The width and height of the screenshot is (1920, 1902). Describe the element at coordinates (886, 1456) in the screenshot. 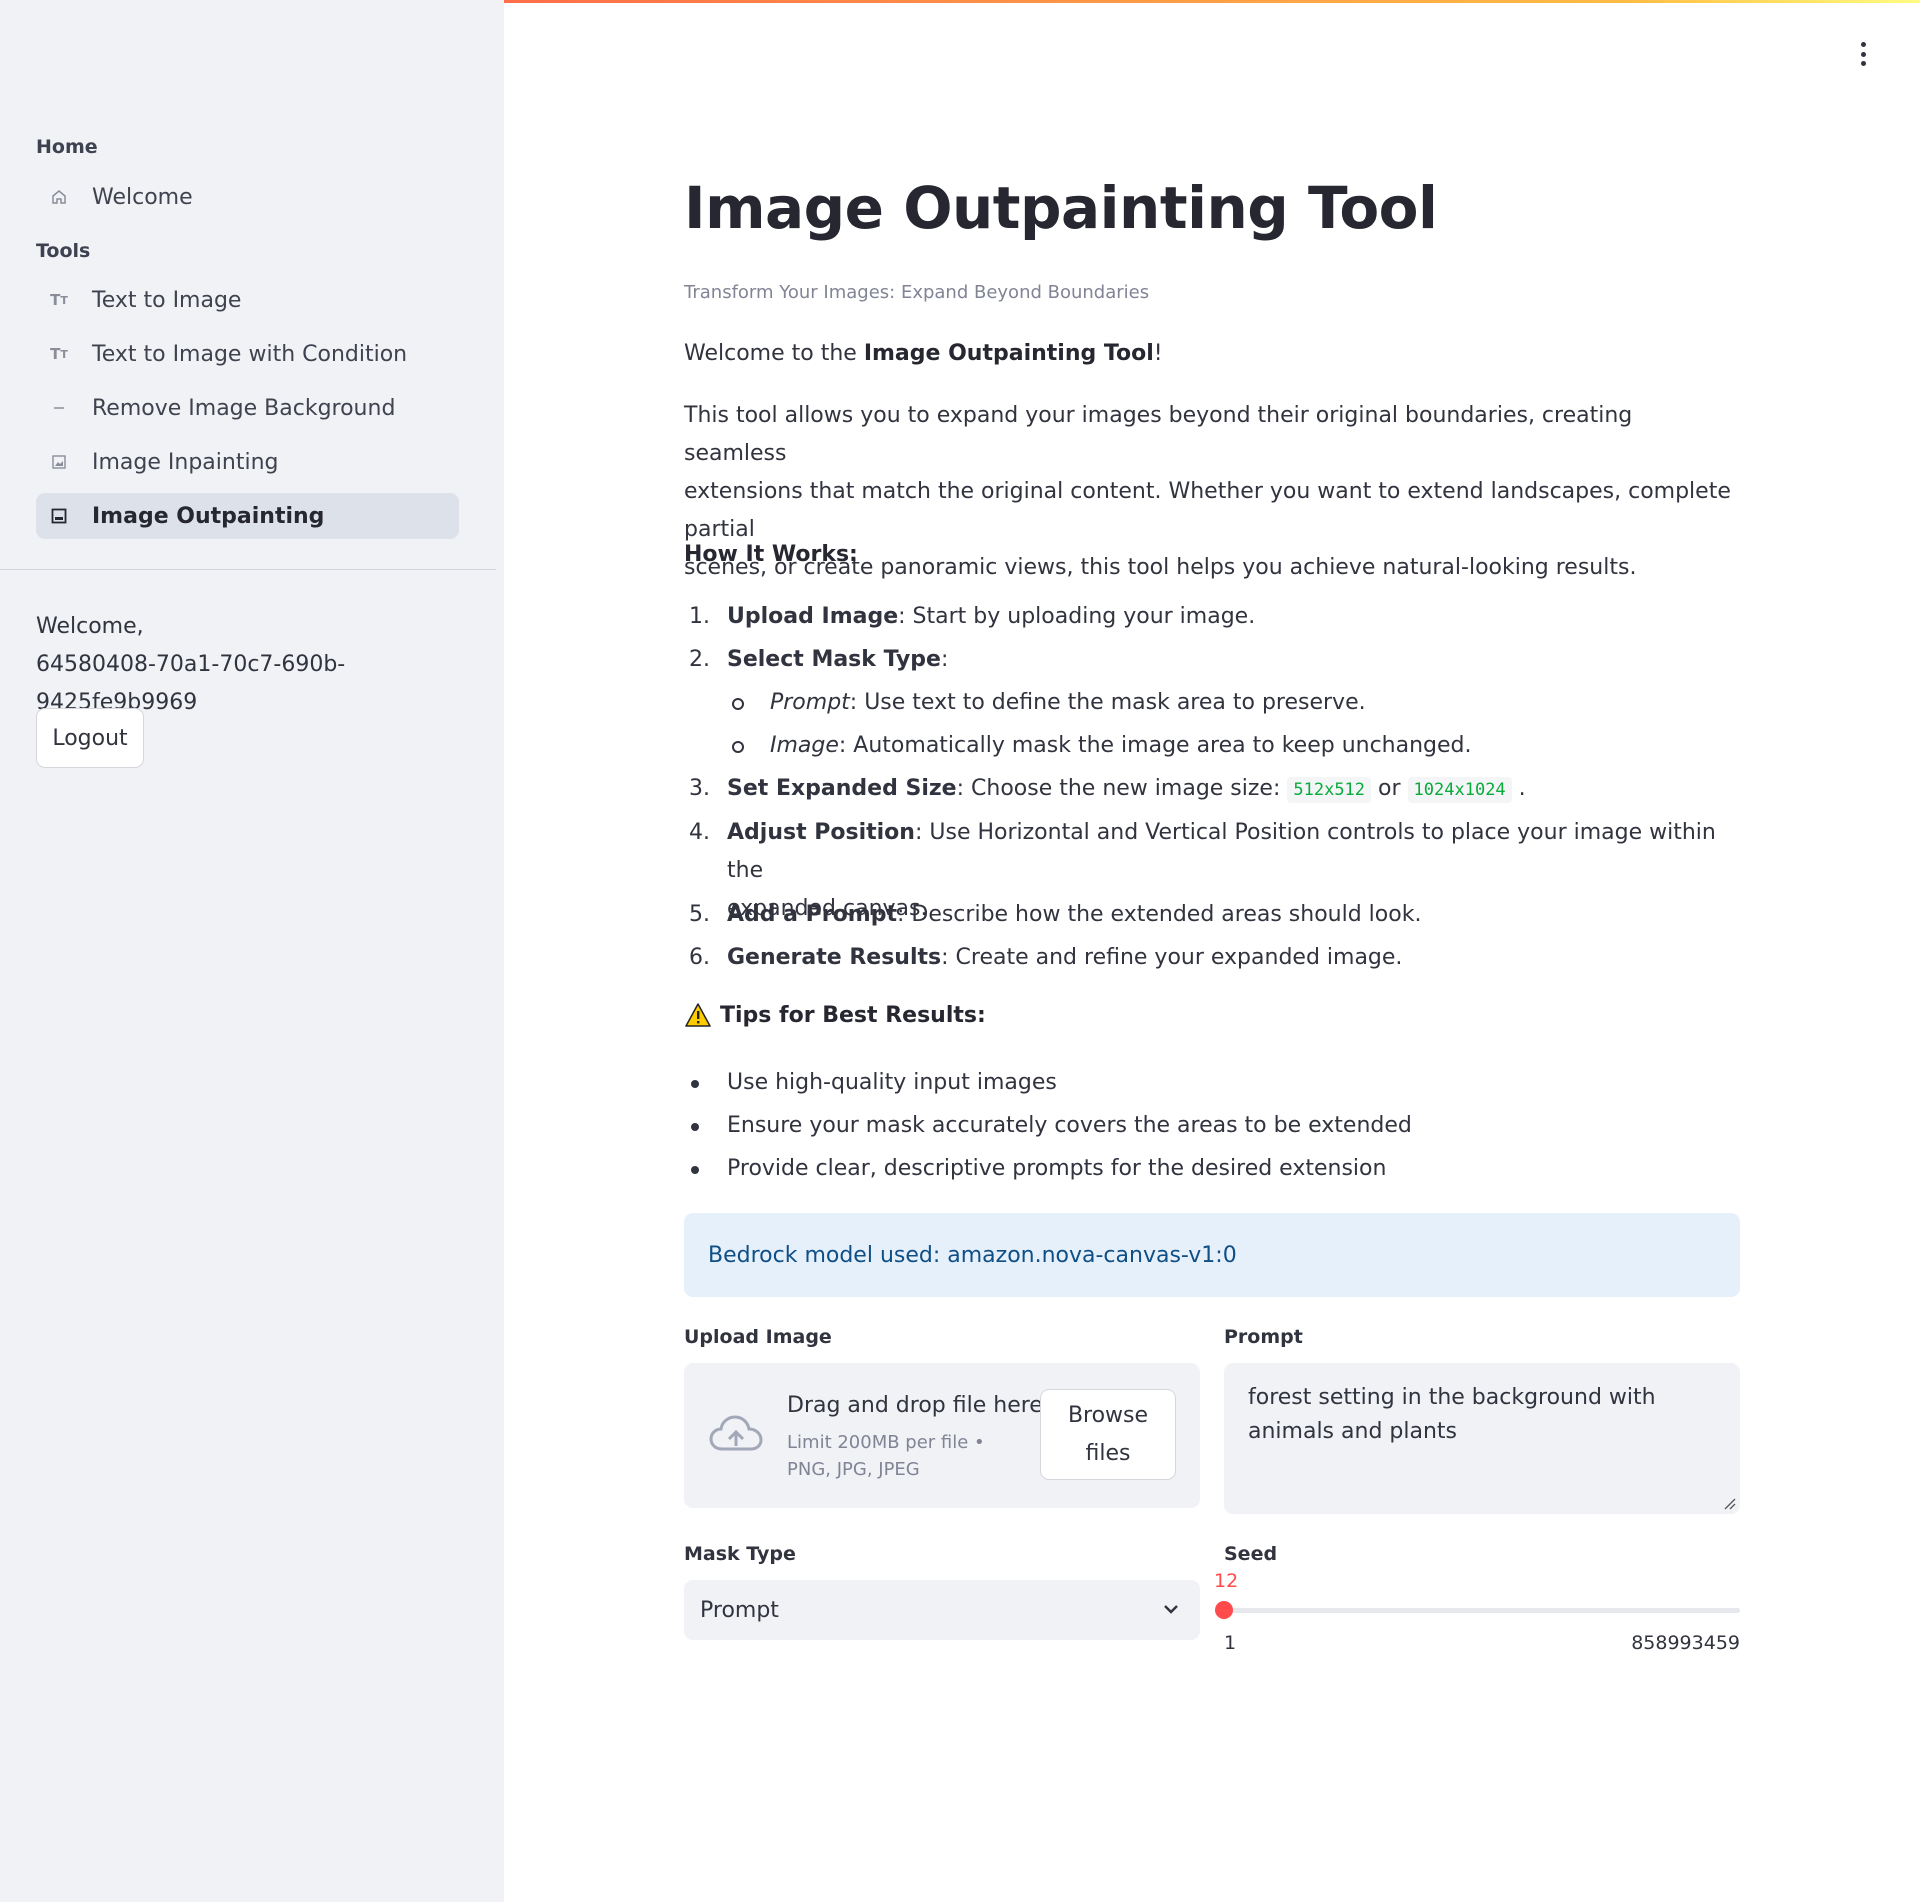

I see `upload-limit-text: Limit 200MB per file • PNG, JPG, JPEG` at that location.